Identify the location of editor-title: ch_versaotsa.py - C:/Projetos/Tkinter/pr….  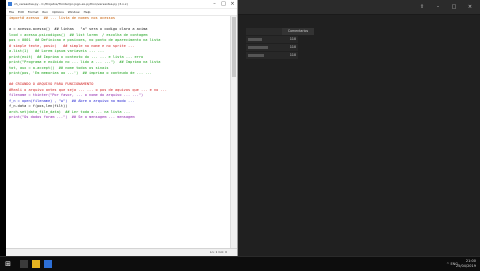
(71, 4).